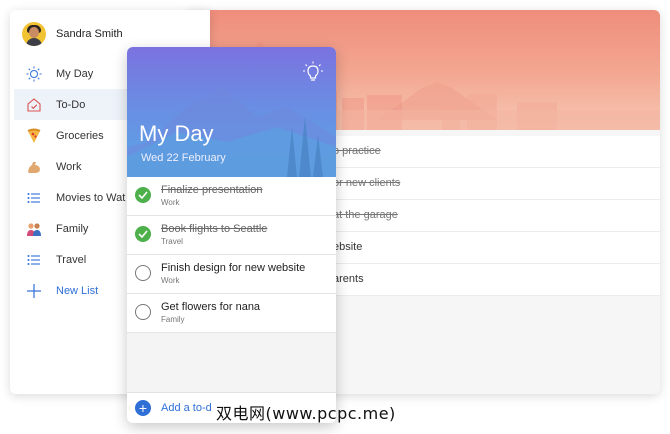 This screenshot has width=670, height=434. Describe the element at coordinates (367, 183) in the screenshot. I see `task-title: or new clients` at that location.